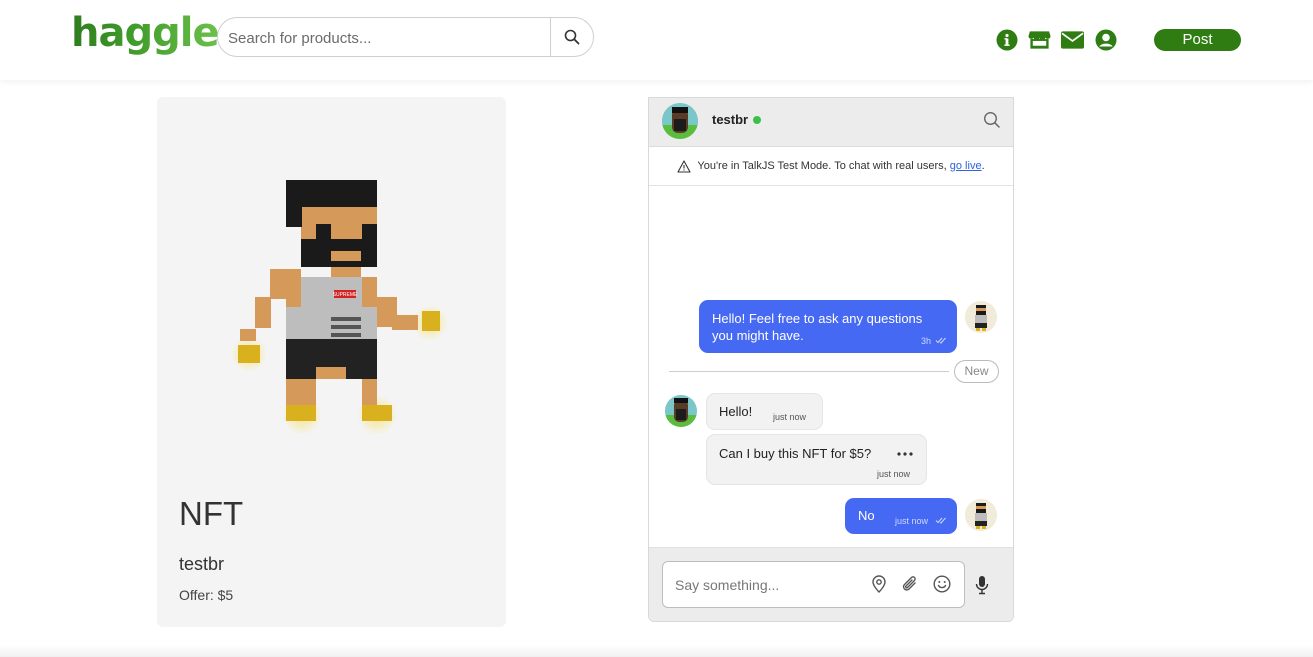 The width and height of the screenshot is (1313, 657). Describe the element at coordinates (656, 651) in the screenshot. I see `footer-shadow` at that location.